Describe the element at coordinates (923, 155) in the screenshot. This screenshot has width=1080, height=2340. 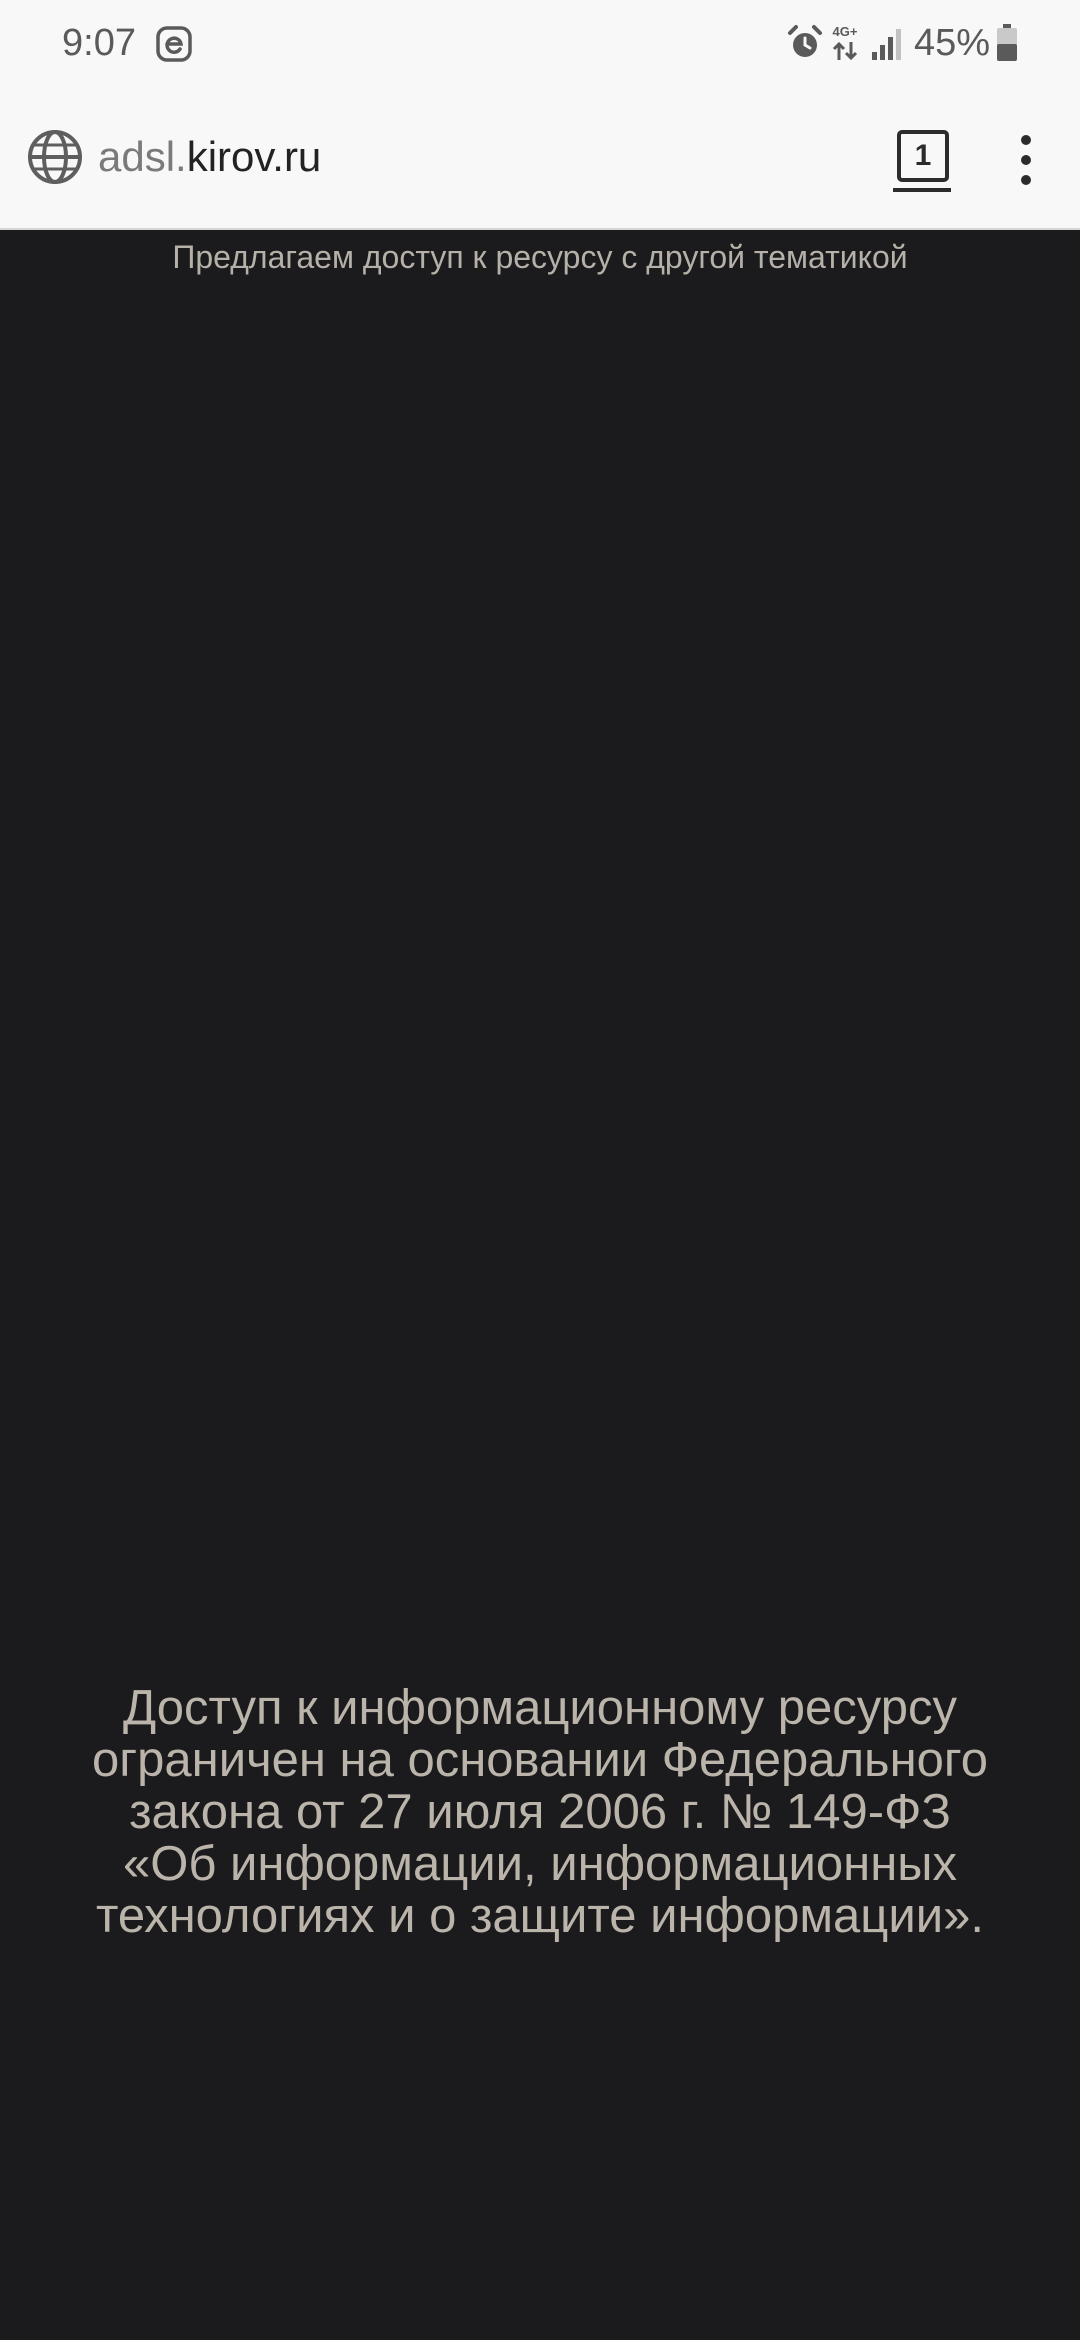
I see `tab-count: 1` at that location.